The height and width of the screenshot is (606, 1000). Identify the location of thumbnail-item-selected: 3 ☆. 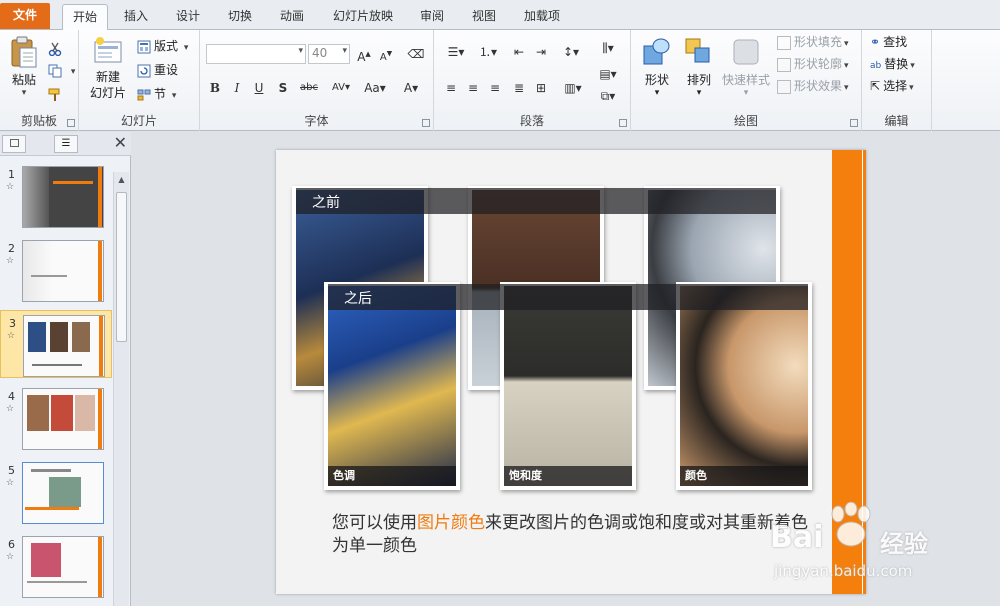
(56, 344).